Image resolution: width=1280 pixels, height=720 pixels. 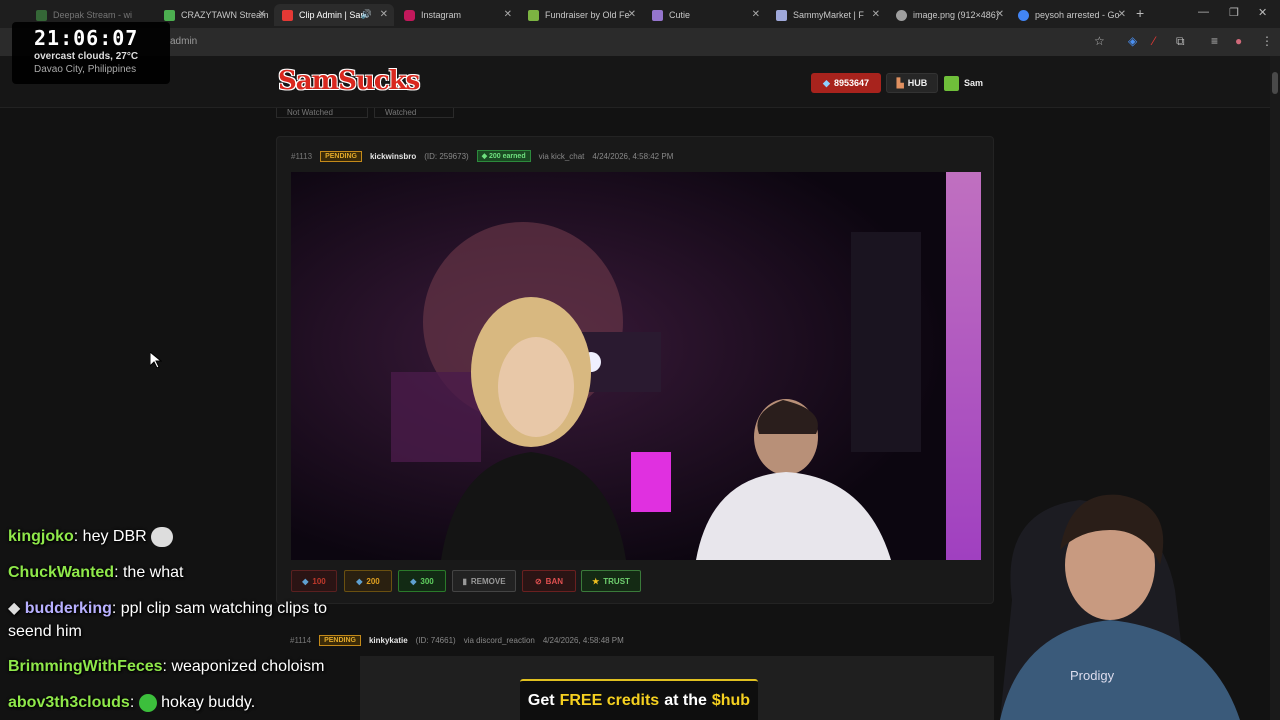 I want to click on browser-tab: peysoh arrested - Go ✕, so click(x=1071, y=15).